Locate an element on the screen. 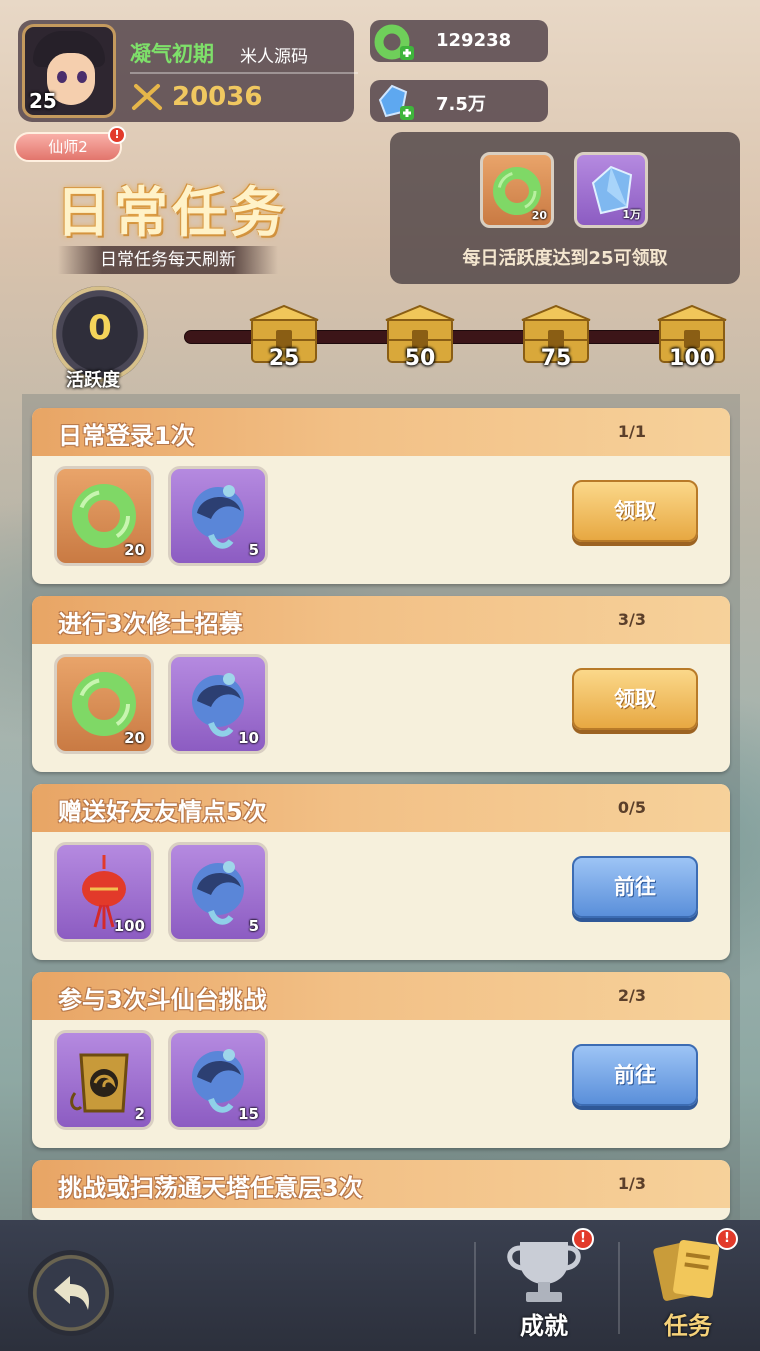 The height and width of the screenshot is (1351, 760). item-quantity: 2 is located at coordinates (139, 1114).